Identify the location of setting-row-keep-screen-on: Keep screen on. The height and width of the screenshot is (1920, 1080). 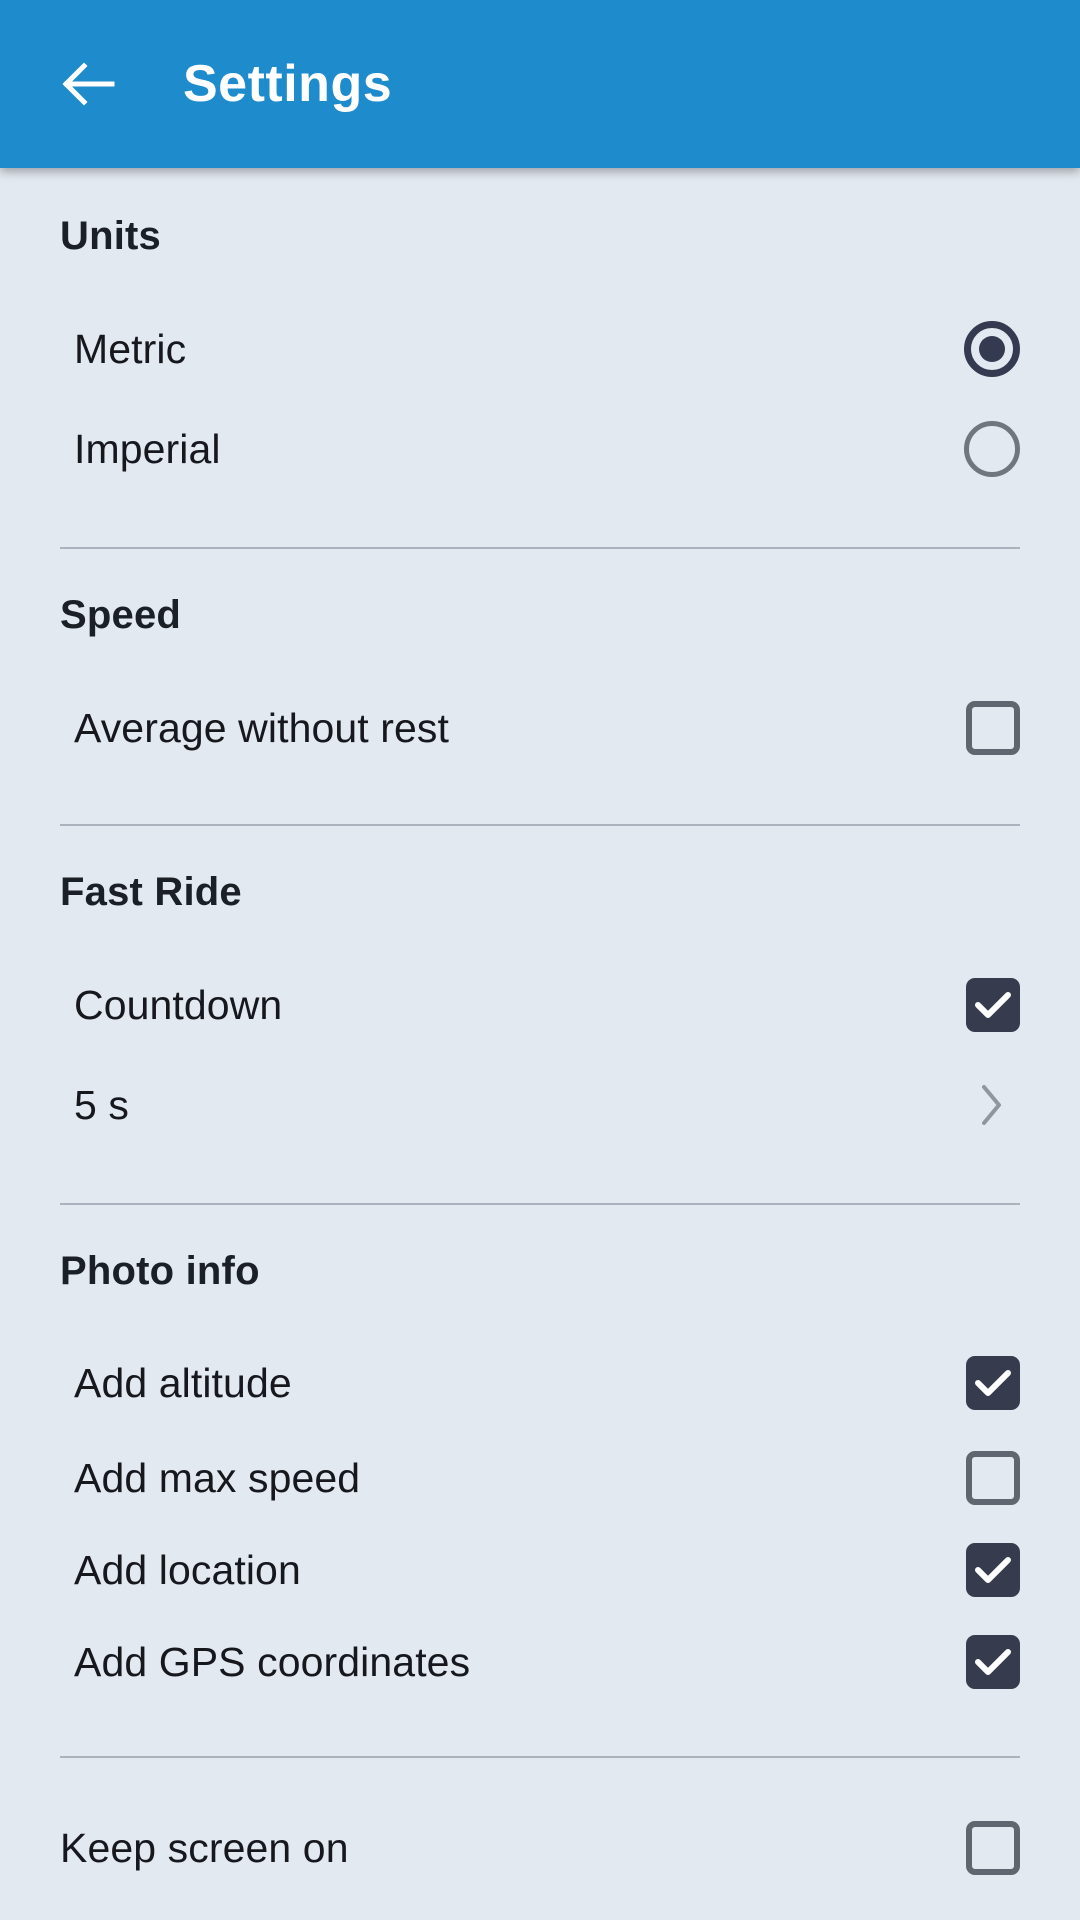
(540, 1848).